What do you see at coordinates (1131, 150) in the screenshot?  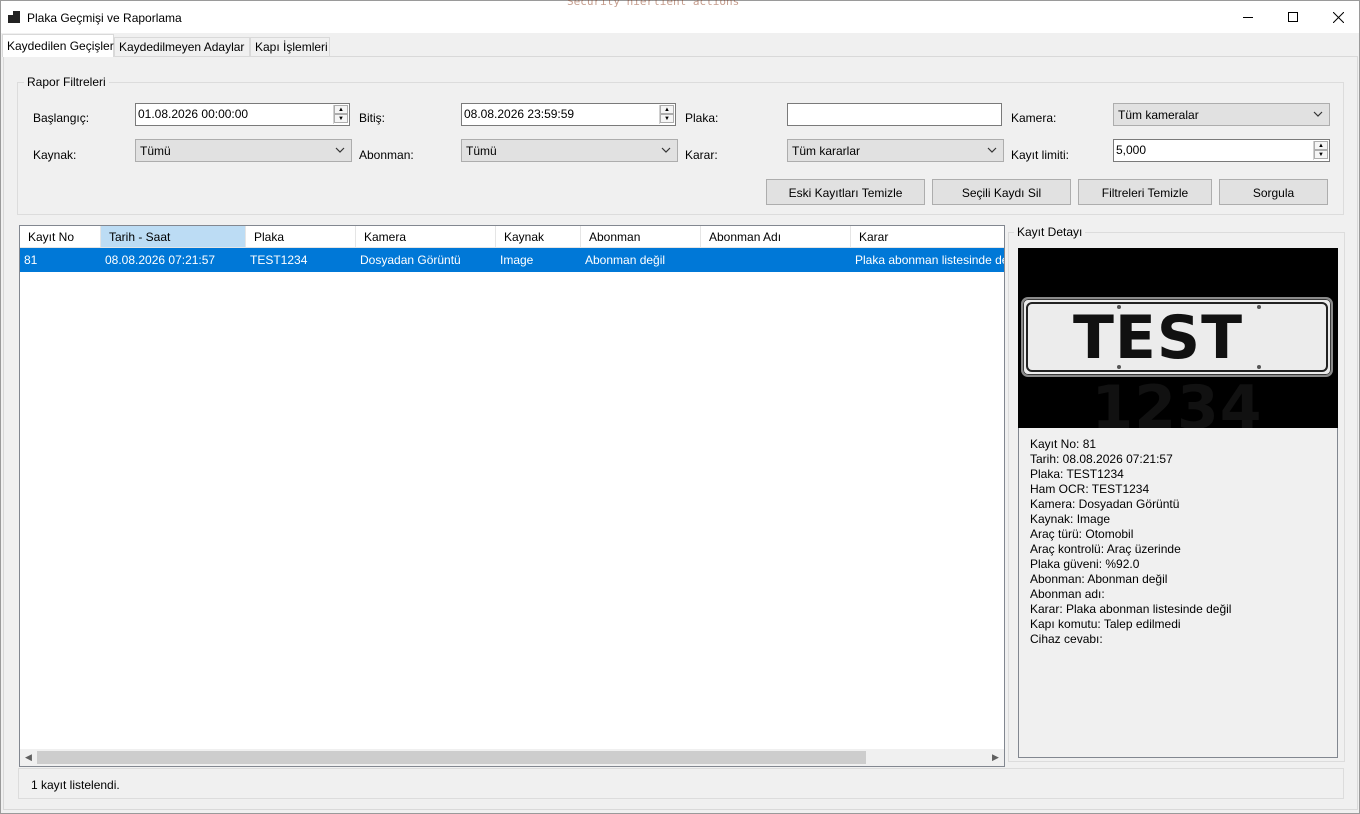 I see `limit-value: 5,000` at bounding box center [1131, 150].